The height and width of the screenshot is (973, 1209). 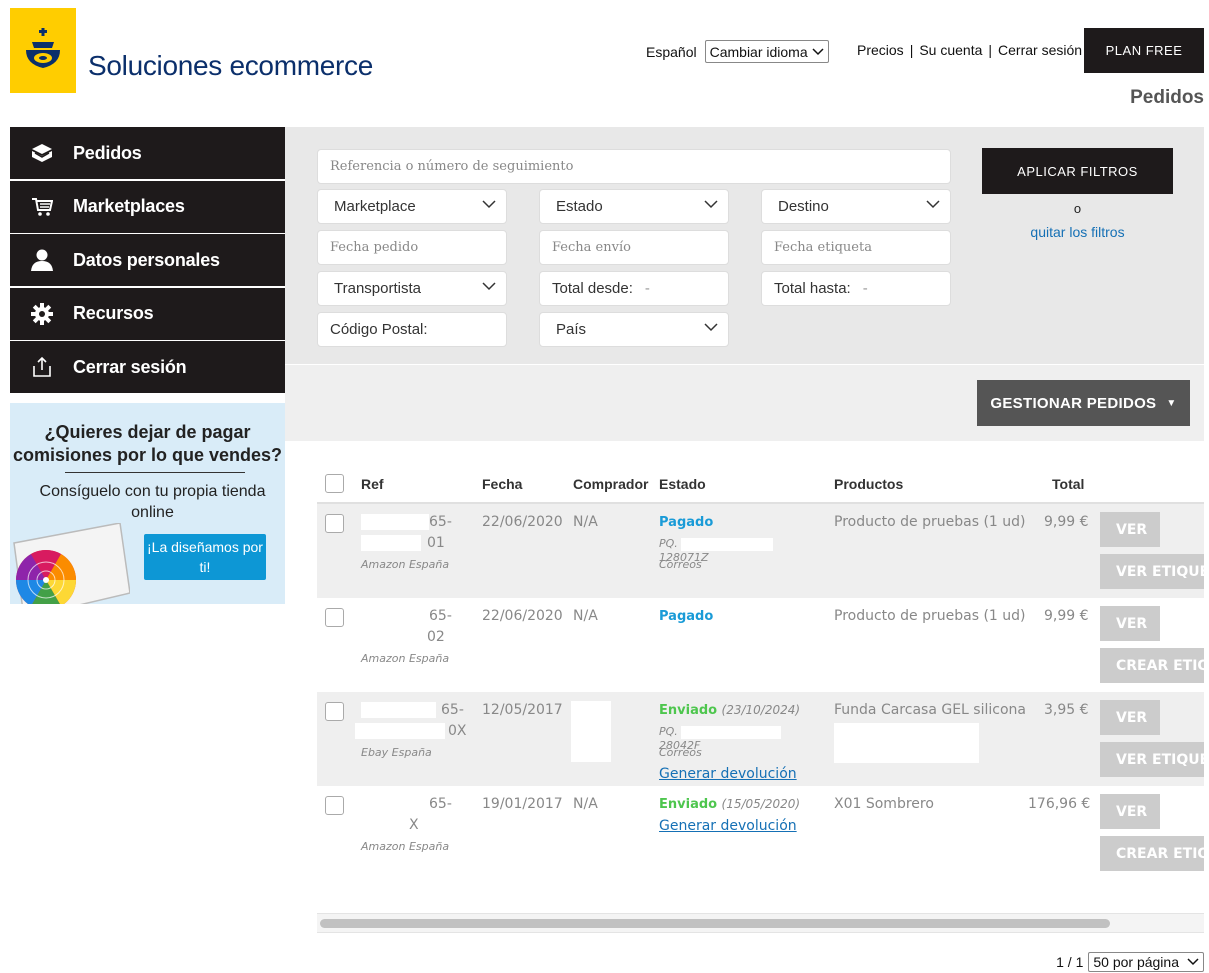 I want to click on pais-select: País, so click(x=634, y=329).